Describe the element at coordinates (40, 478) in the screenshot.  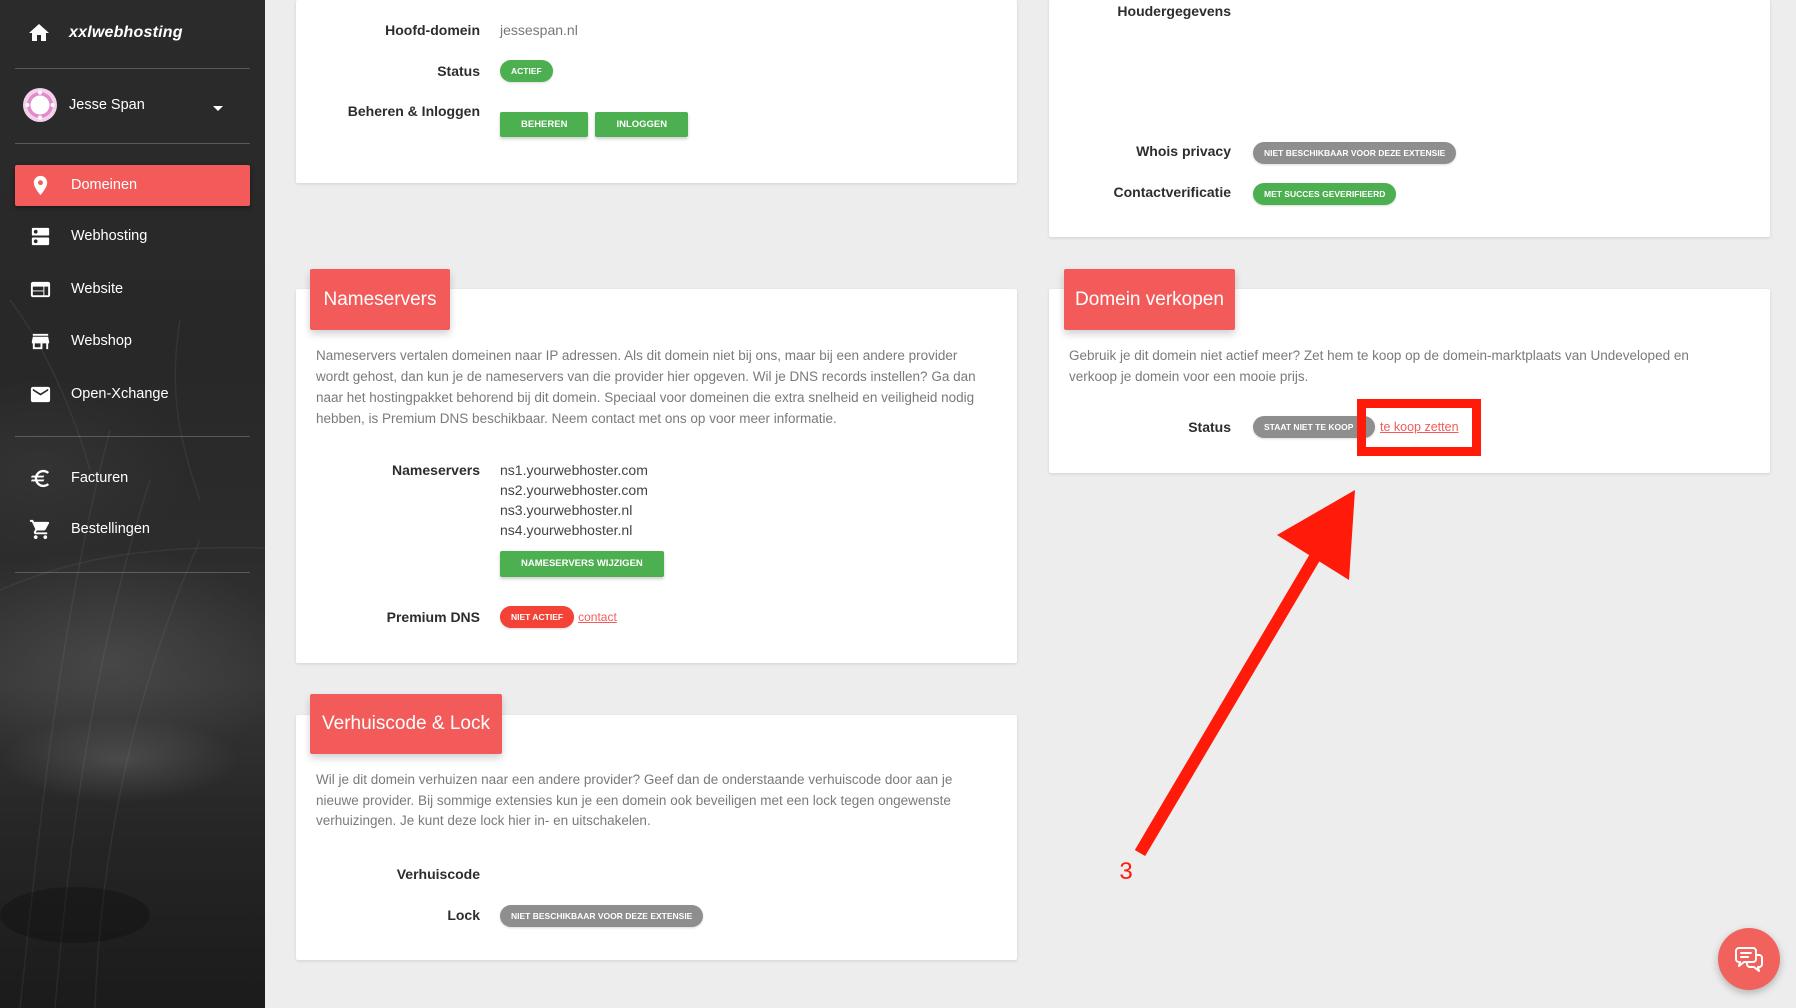
I see `euro-icon` at that location.